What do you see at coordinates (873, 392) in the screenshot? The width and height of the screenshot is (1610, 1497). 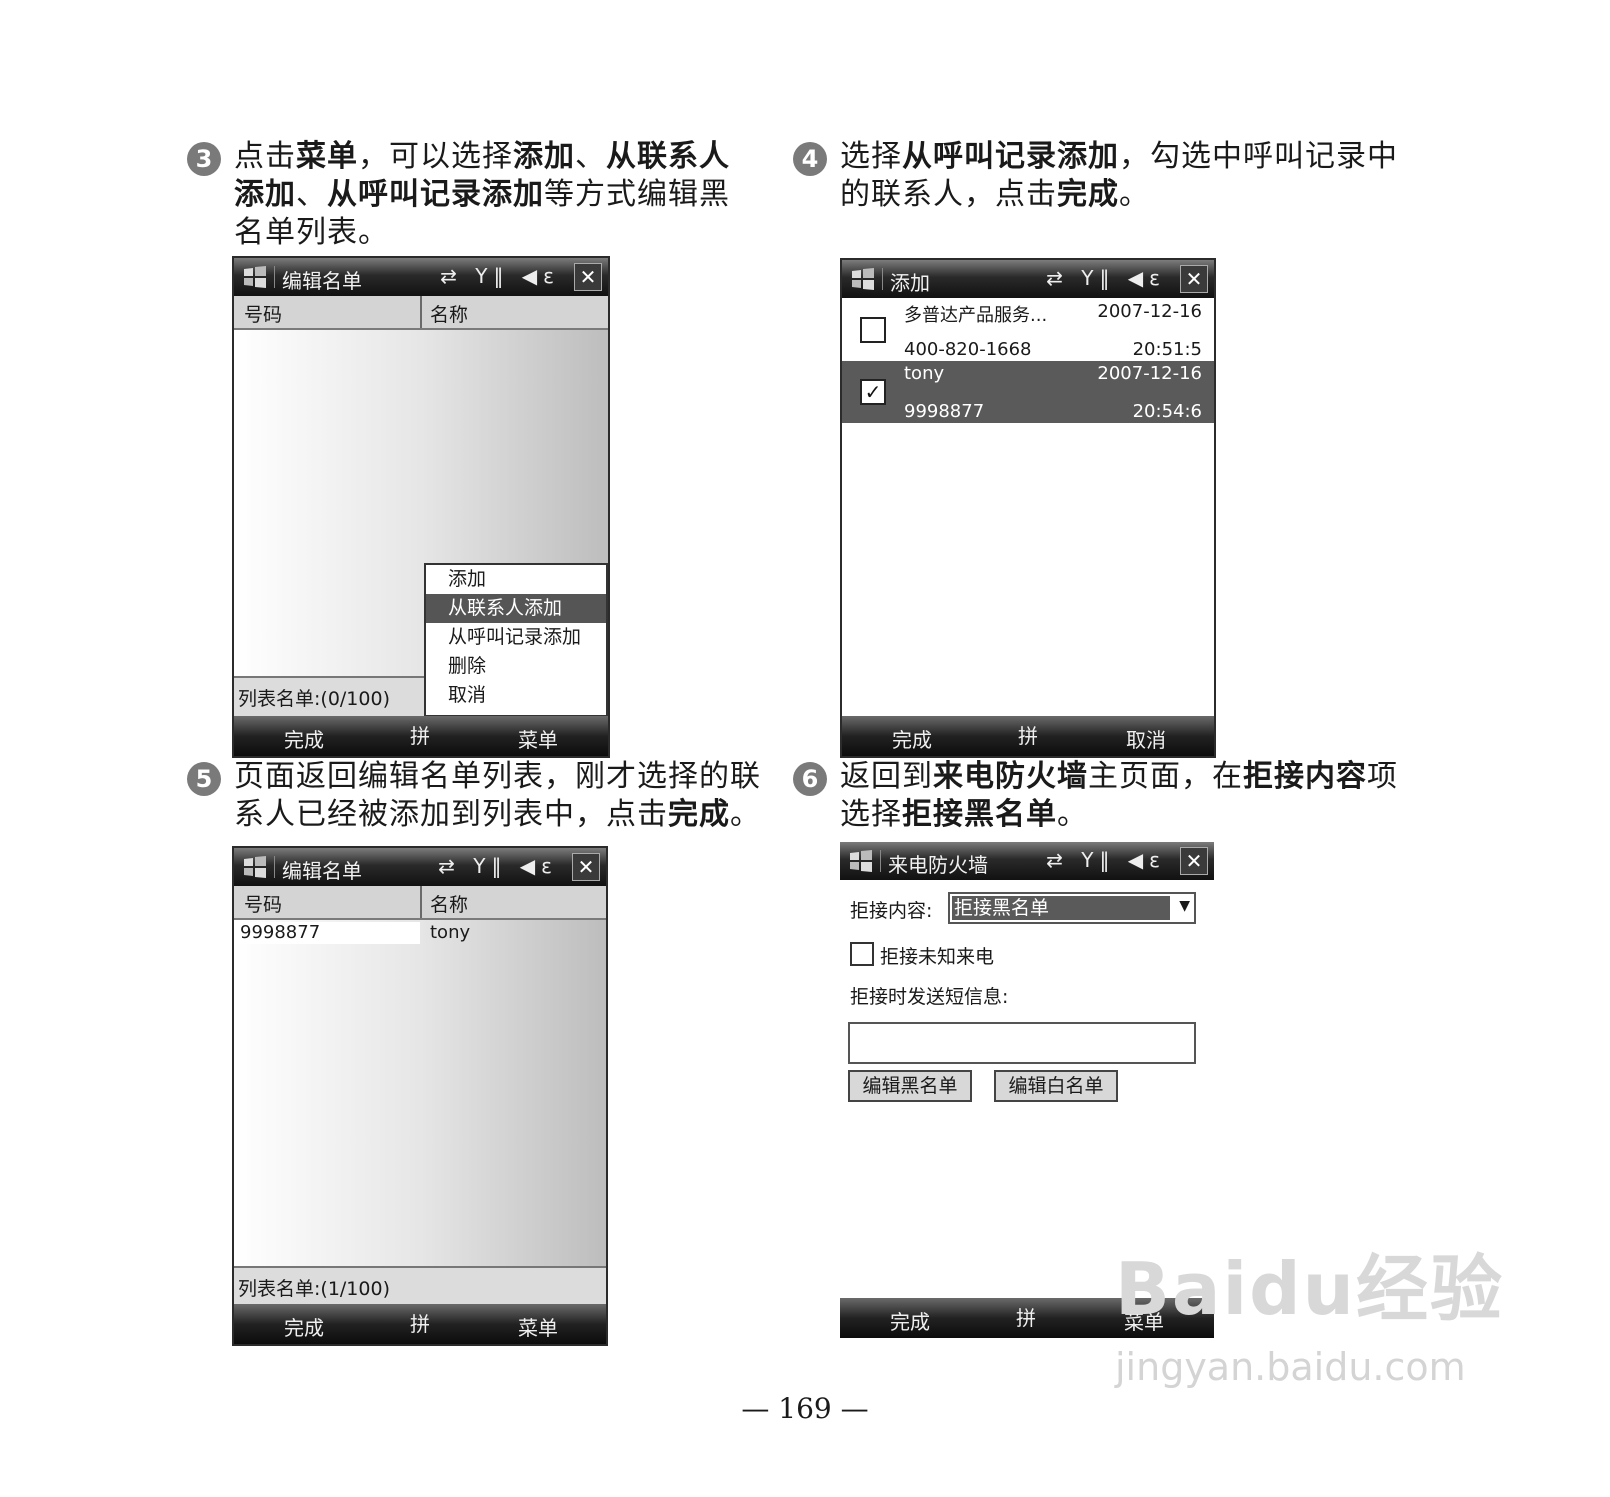 I see `row-checkbox-checked: ✓` at bounding box center [873, 392].